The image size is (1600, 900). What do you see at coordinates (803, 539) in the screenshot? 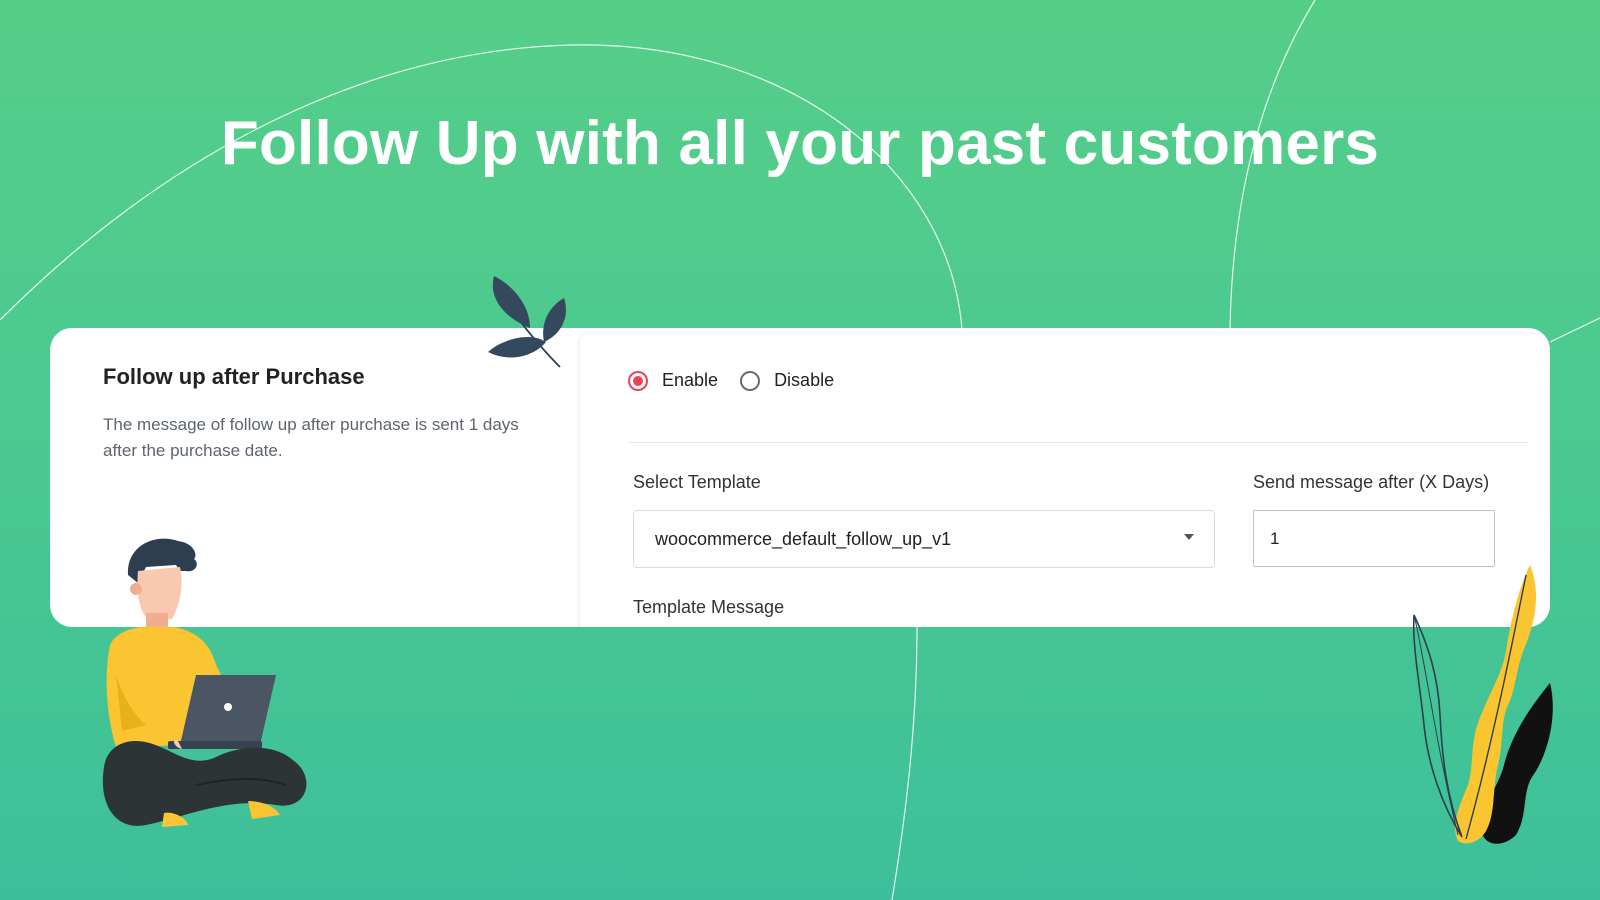
I see `template-select-value: woocommerce_default_follow_up_v1` at bounding box center [803, 539].